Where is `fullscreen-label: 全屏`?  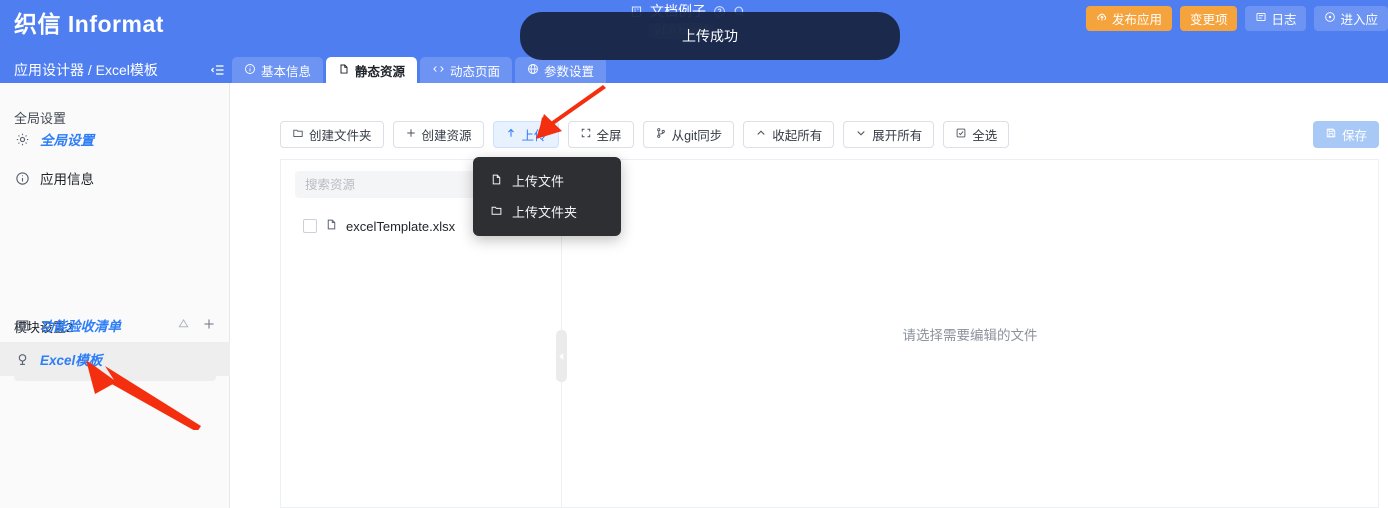 fullscreen-label: 全屏 is located at coordinates (609, 136).